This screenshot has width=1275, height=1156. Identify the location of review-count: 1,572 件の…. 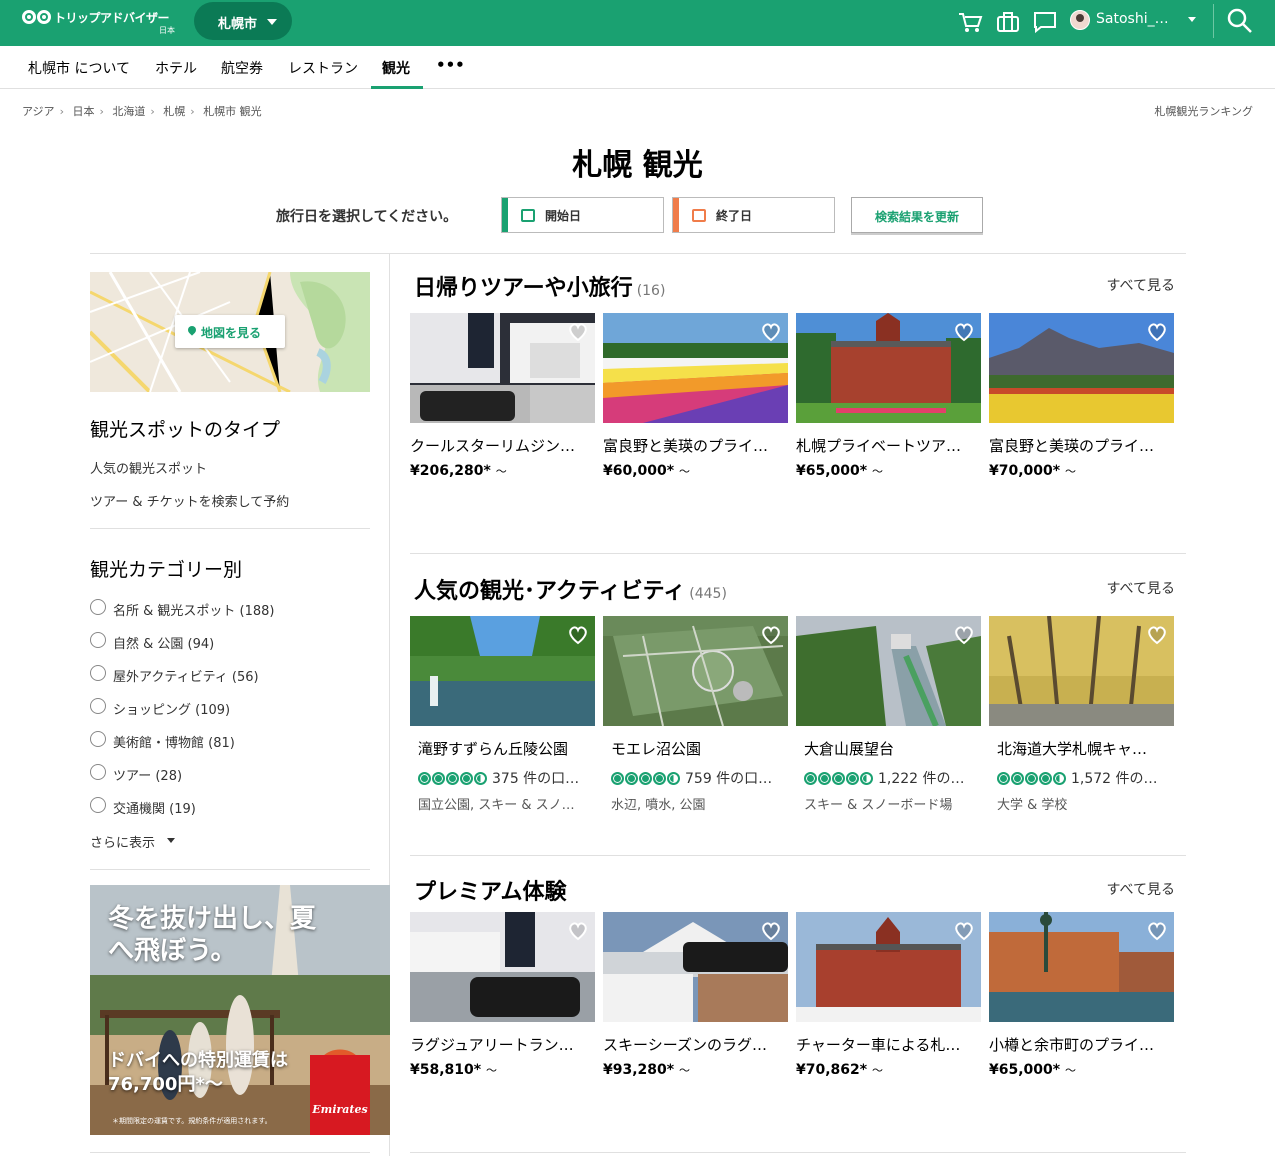
(1114, 778).